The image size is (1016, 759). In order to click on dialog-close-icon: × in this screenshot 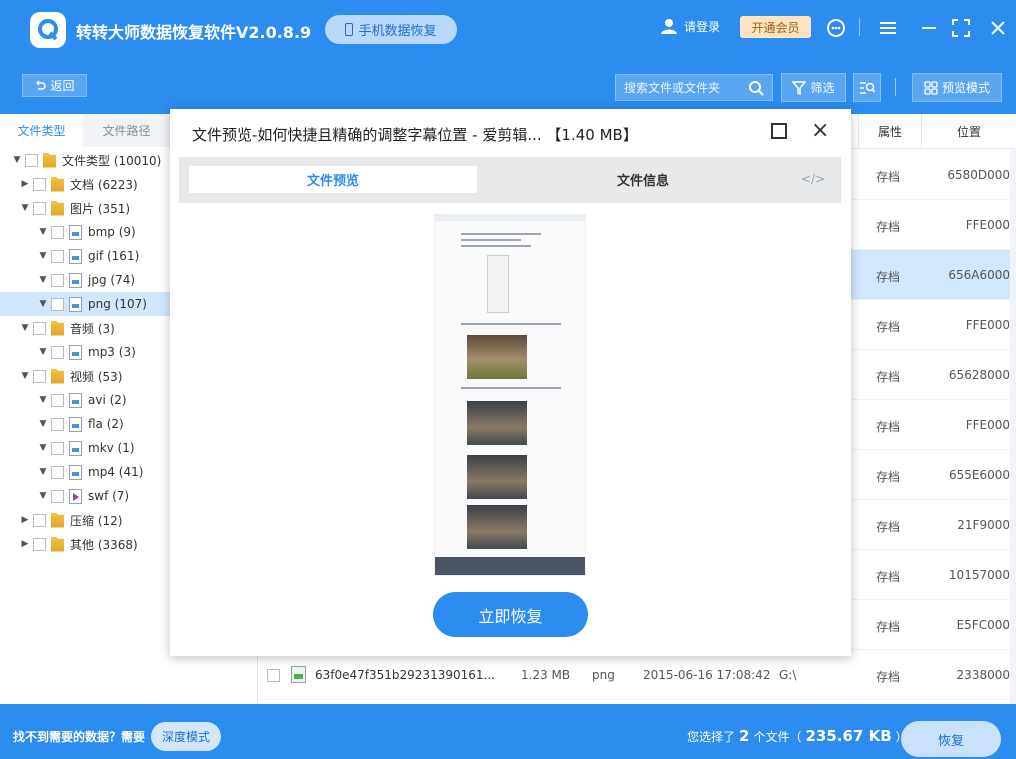, I will do `click(820, 131)`.